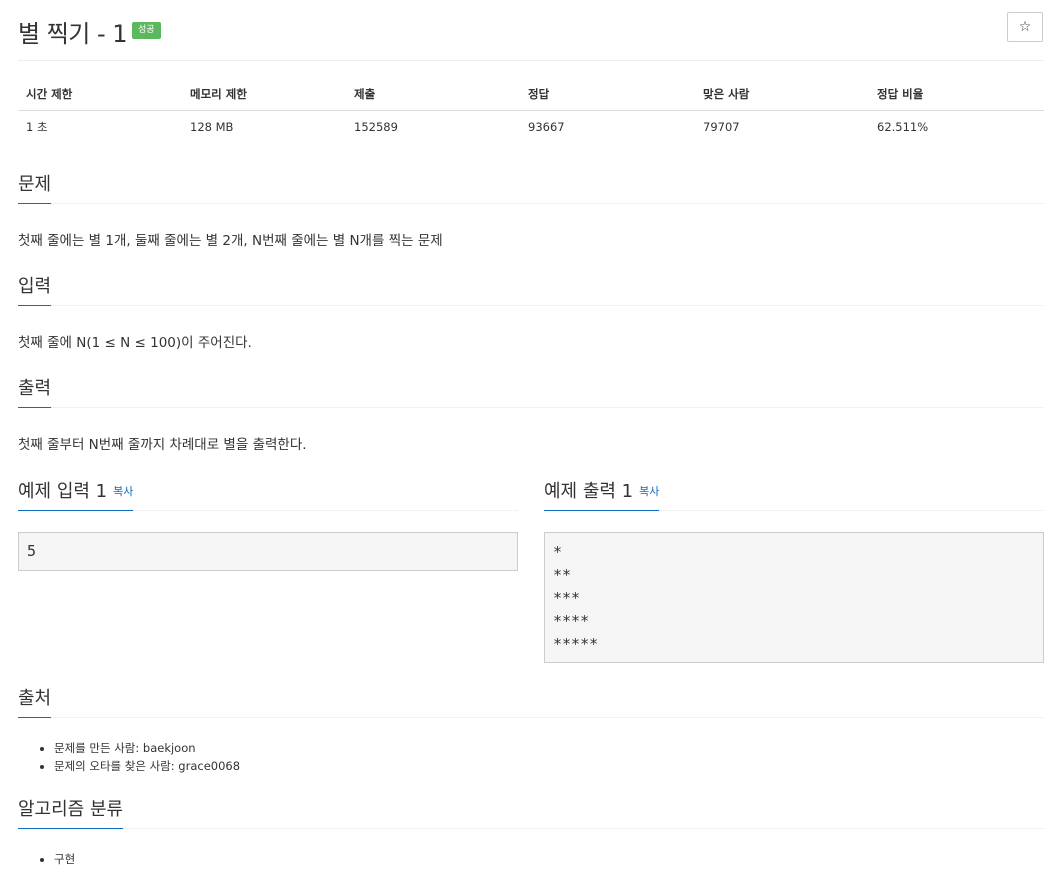  What do you see at coordinates (71, 812) in the screenshot?
I see `algorithm-heading: 알고리즘 분류` at bounding box center [71, 812].